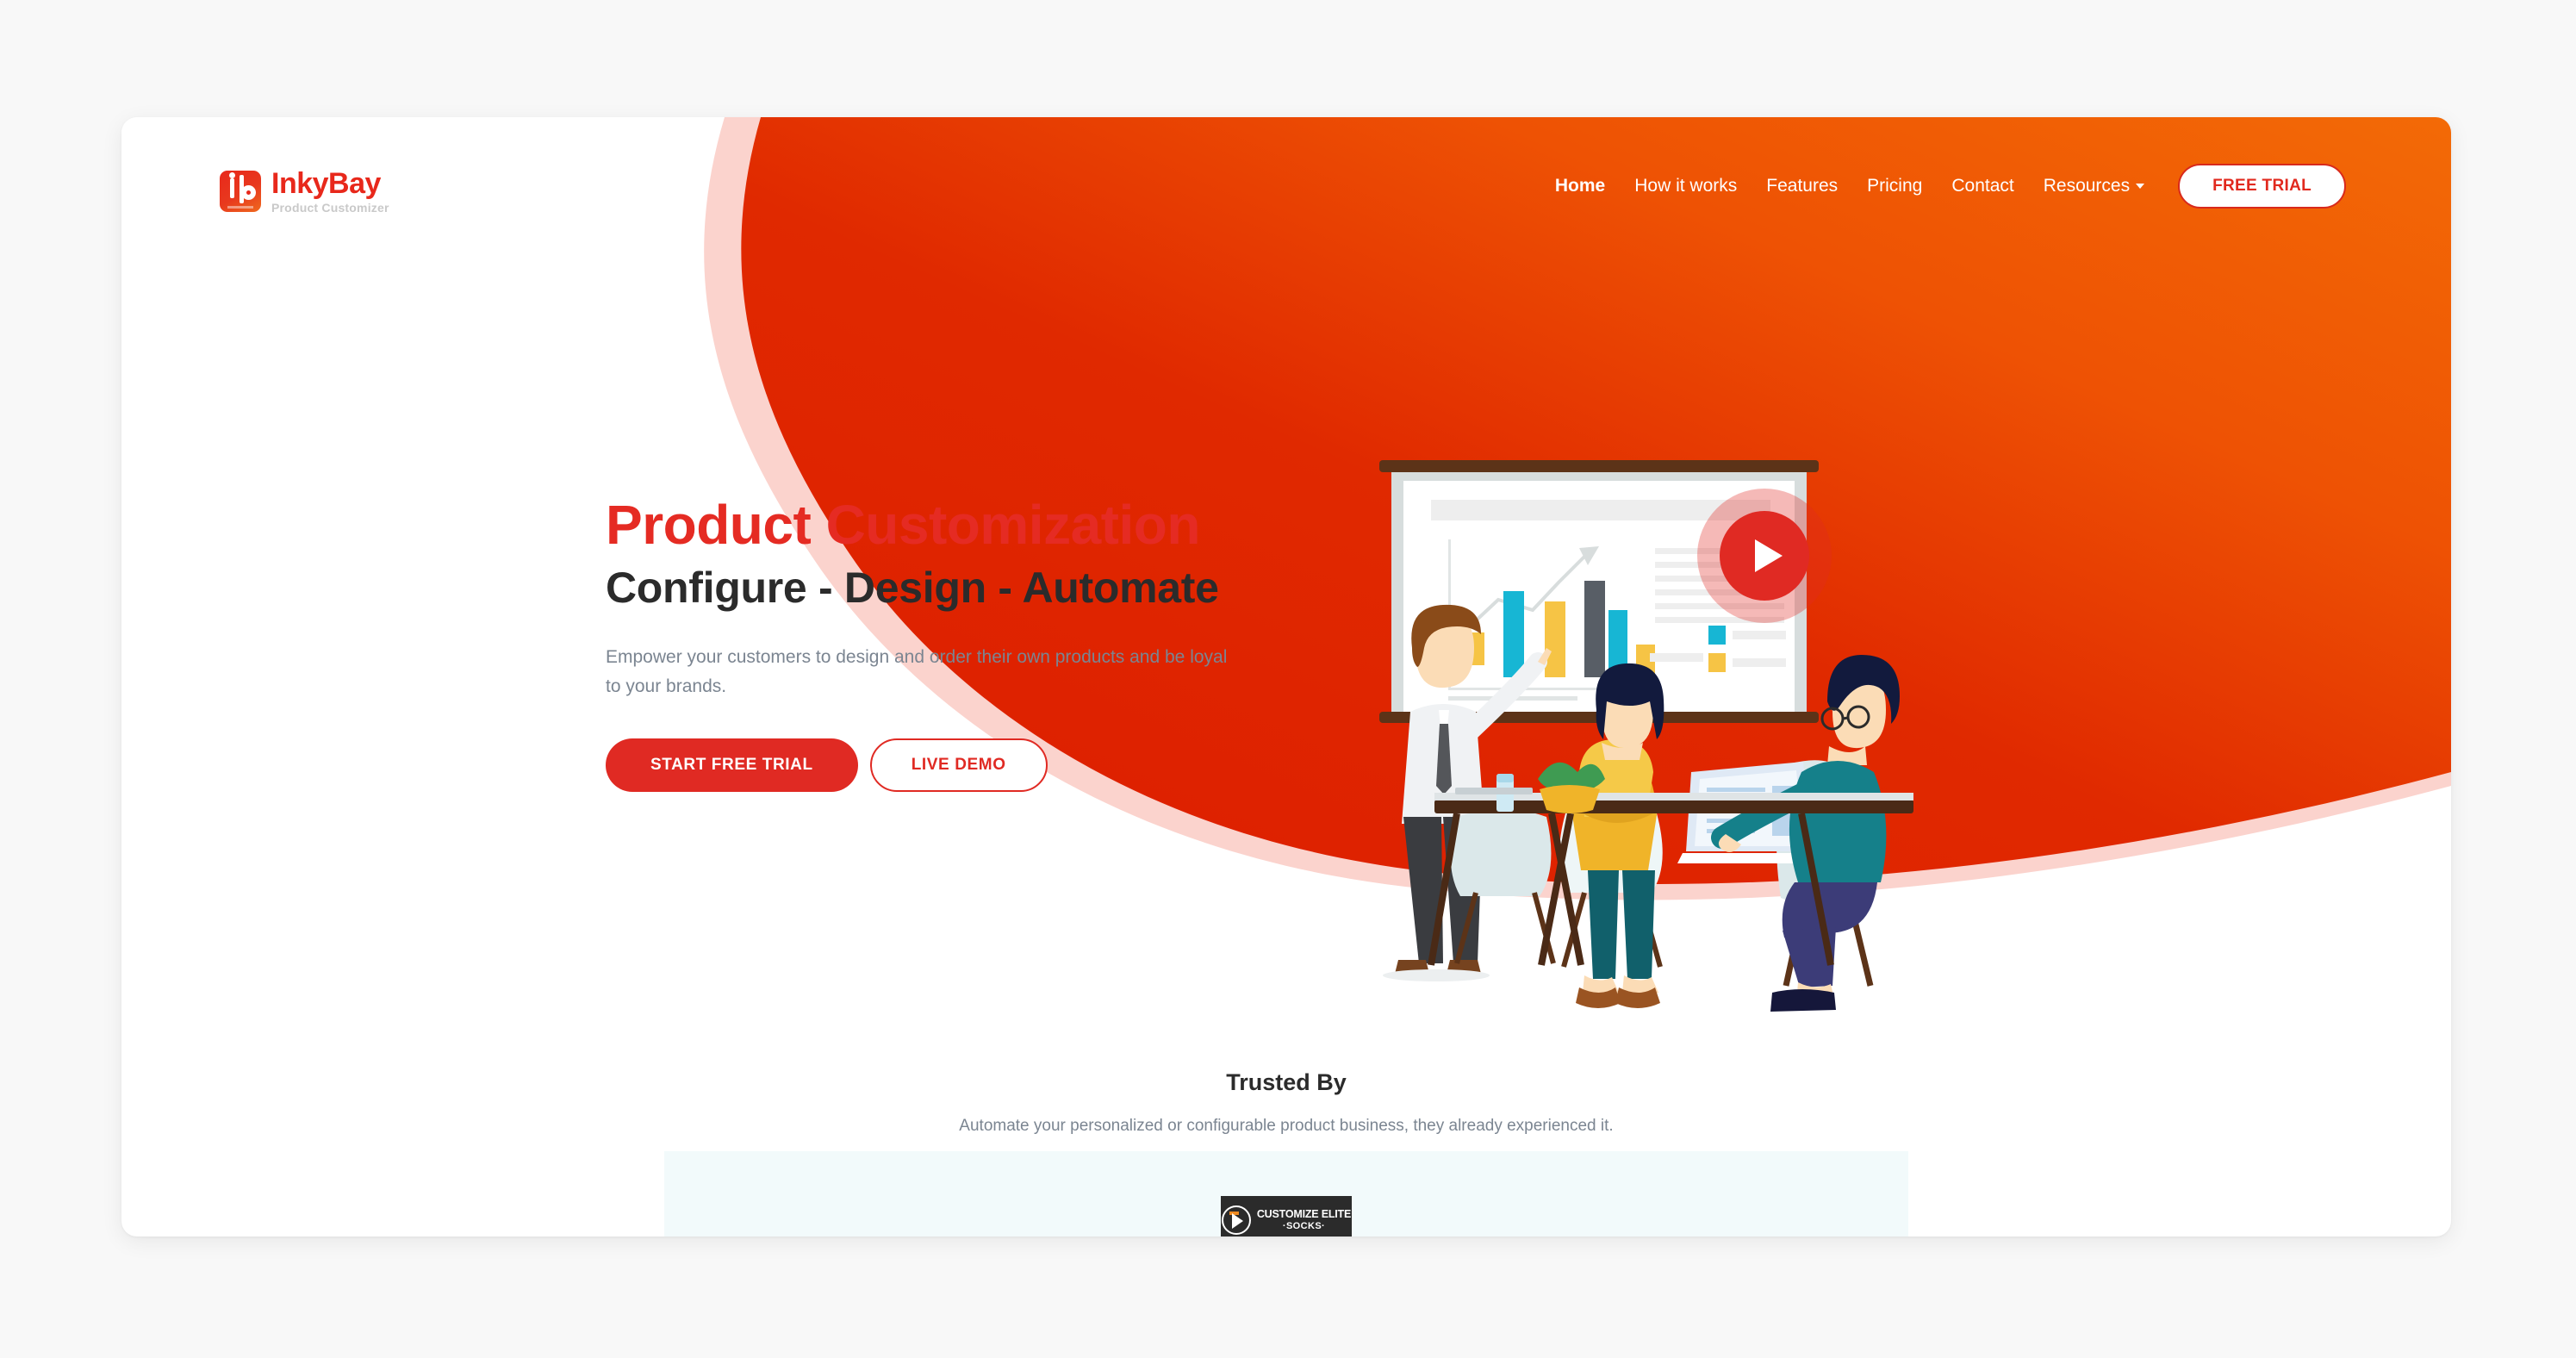  I want to click on nav-item-resources: Resources, so click(2094, 186).